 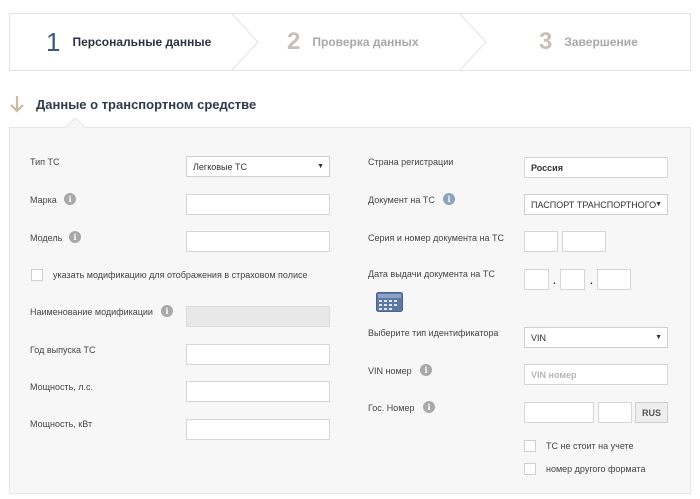 I want to click on panel-notch, so click(x=75, y=123).